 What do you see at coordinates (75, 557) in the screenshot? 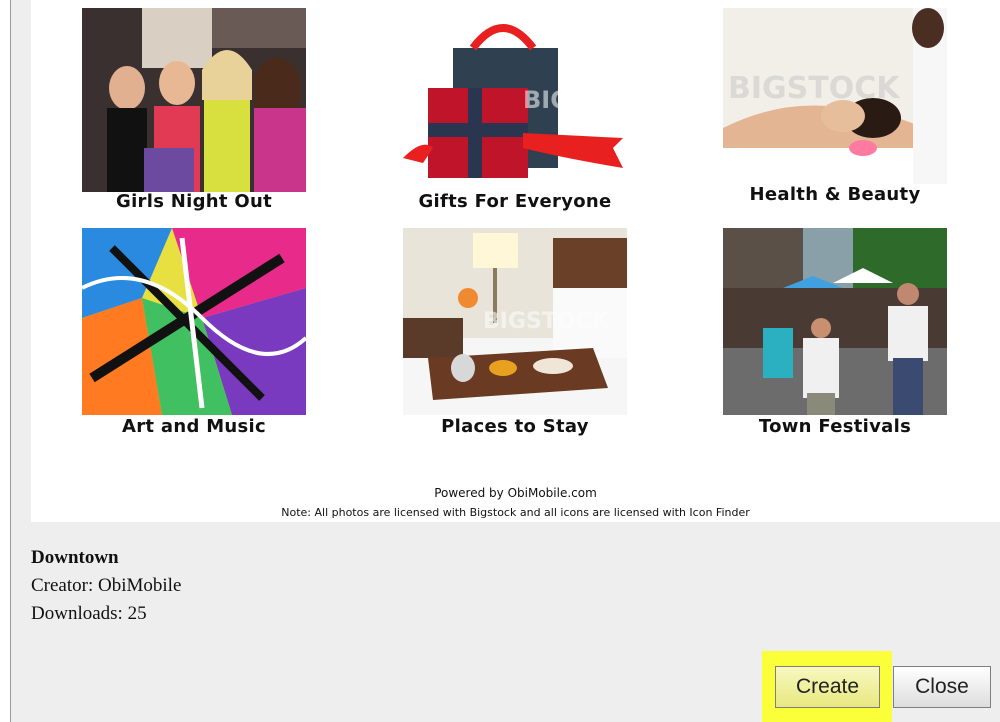
I see `template-name: Downtown` at bounding box center [75, 557].